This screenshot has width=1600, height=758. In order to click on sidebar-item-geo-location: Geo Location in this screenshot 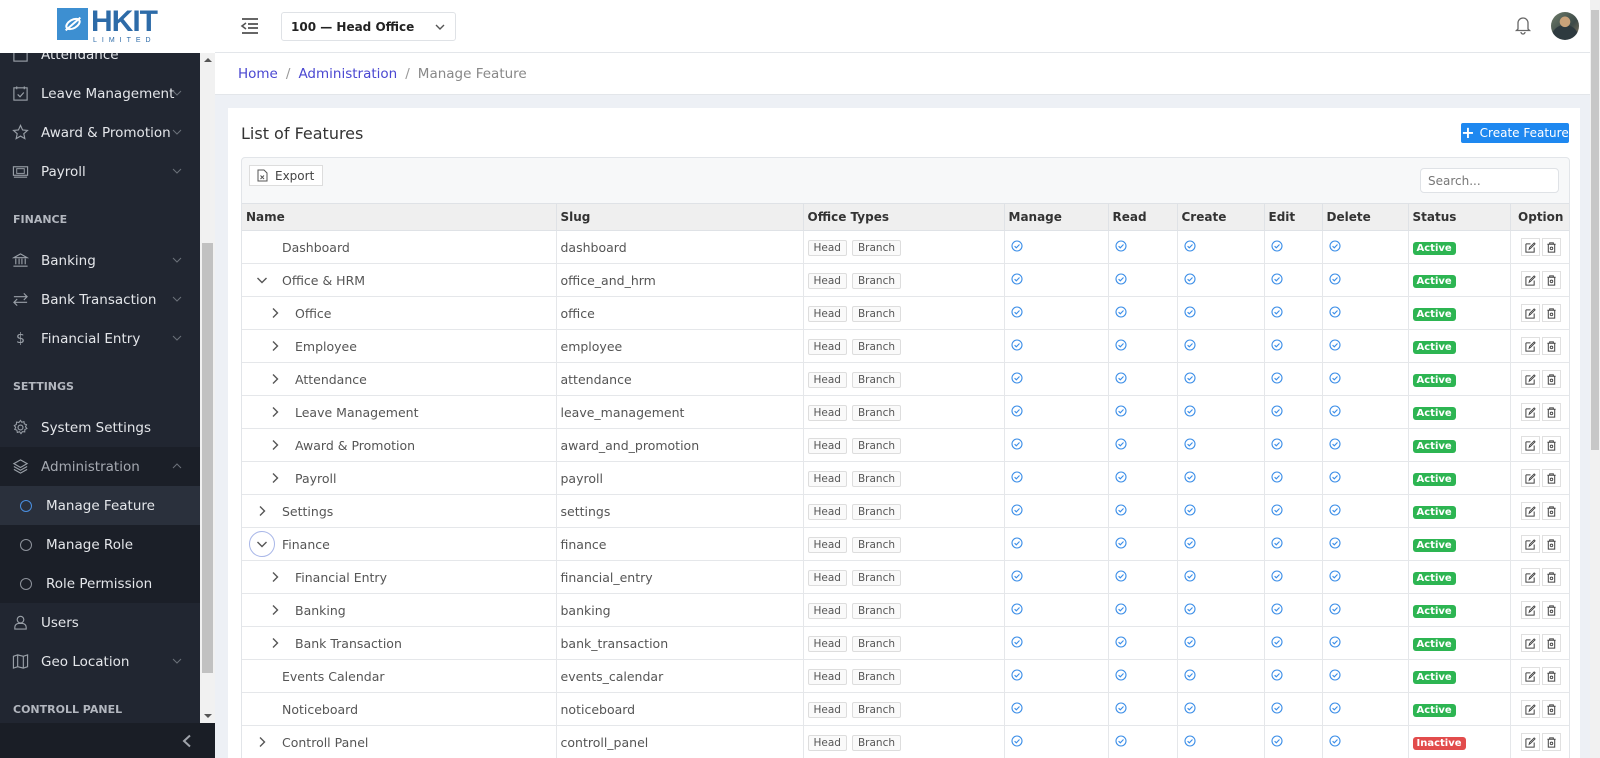, I will do `click(100, 661)`.